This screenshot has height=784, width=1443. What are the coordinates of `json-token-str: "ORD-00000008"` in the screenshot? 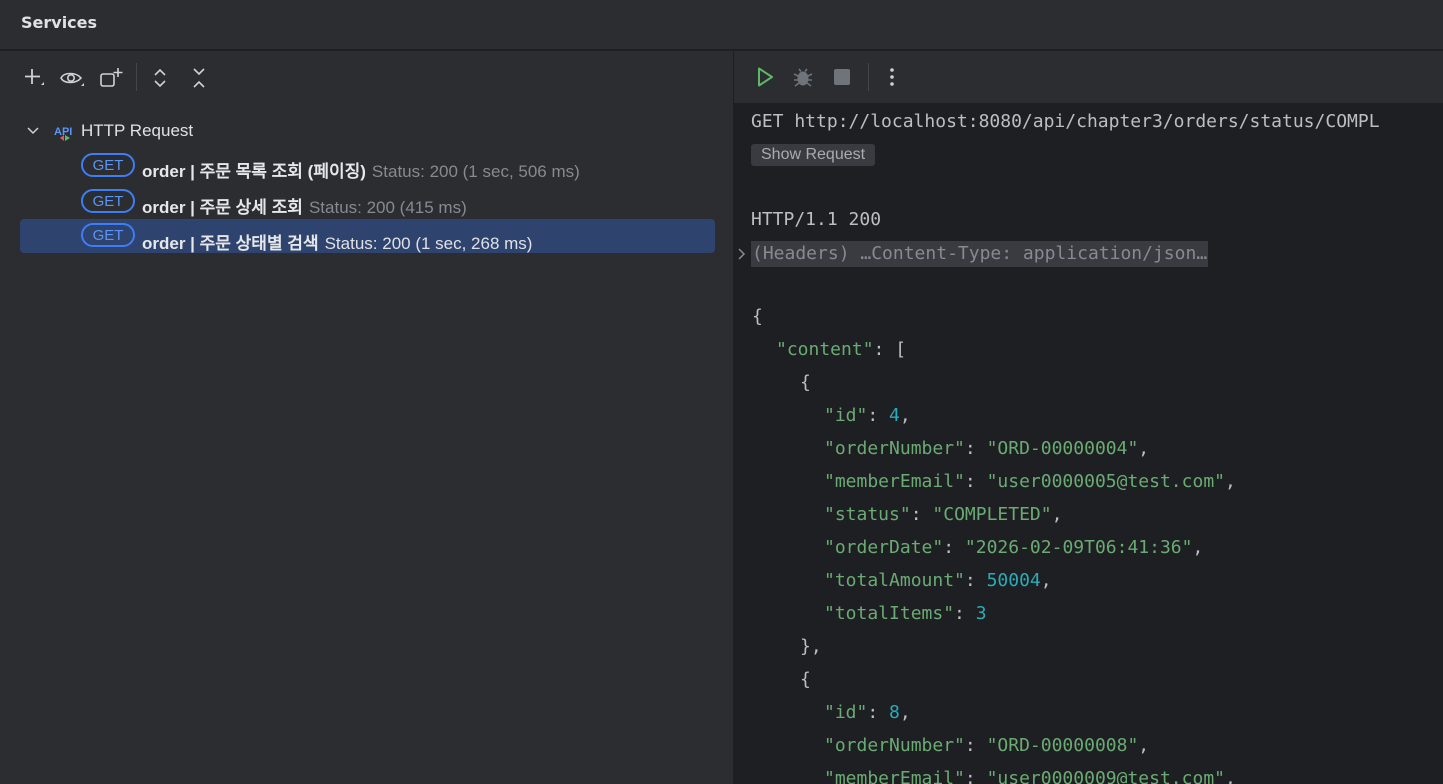 It's located at (1062, 745).